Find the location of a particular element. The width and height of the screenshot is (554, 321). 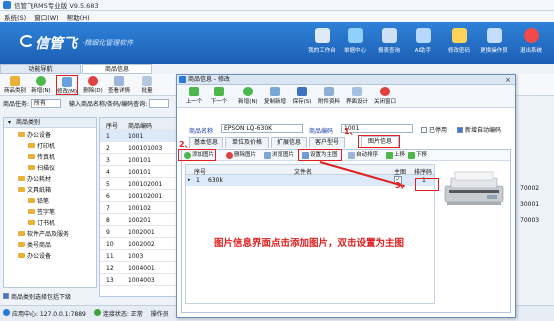

delete-button: 删除(D) is located at coordinates (93, 85).